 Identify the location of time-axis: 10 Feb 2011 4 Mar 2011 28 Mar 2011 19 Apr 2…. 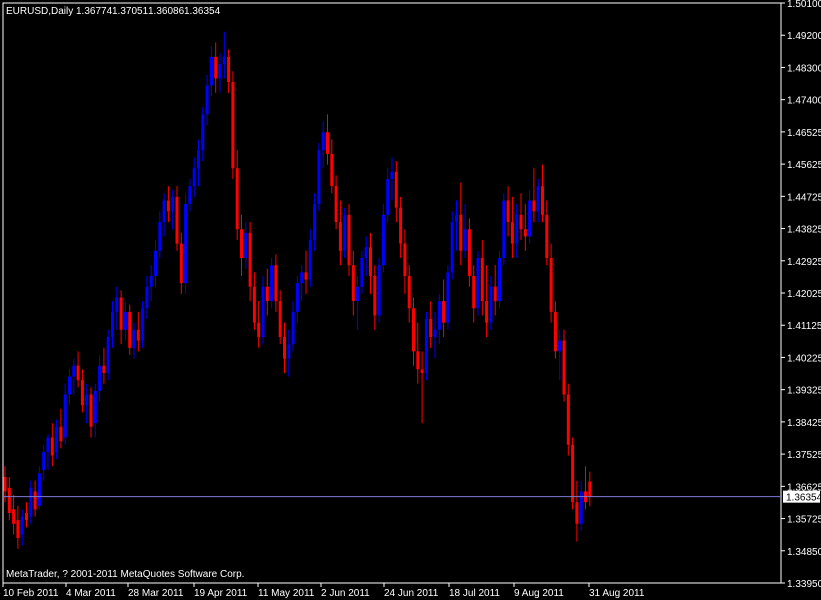
(323, 591).